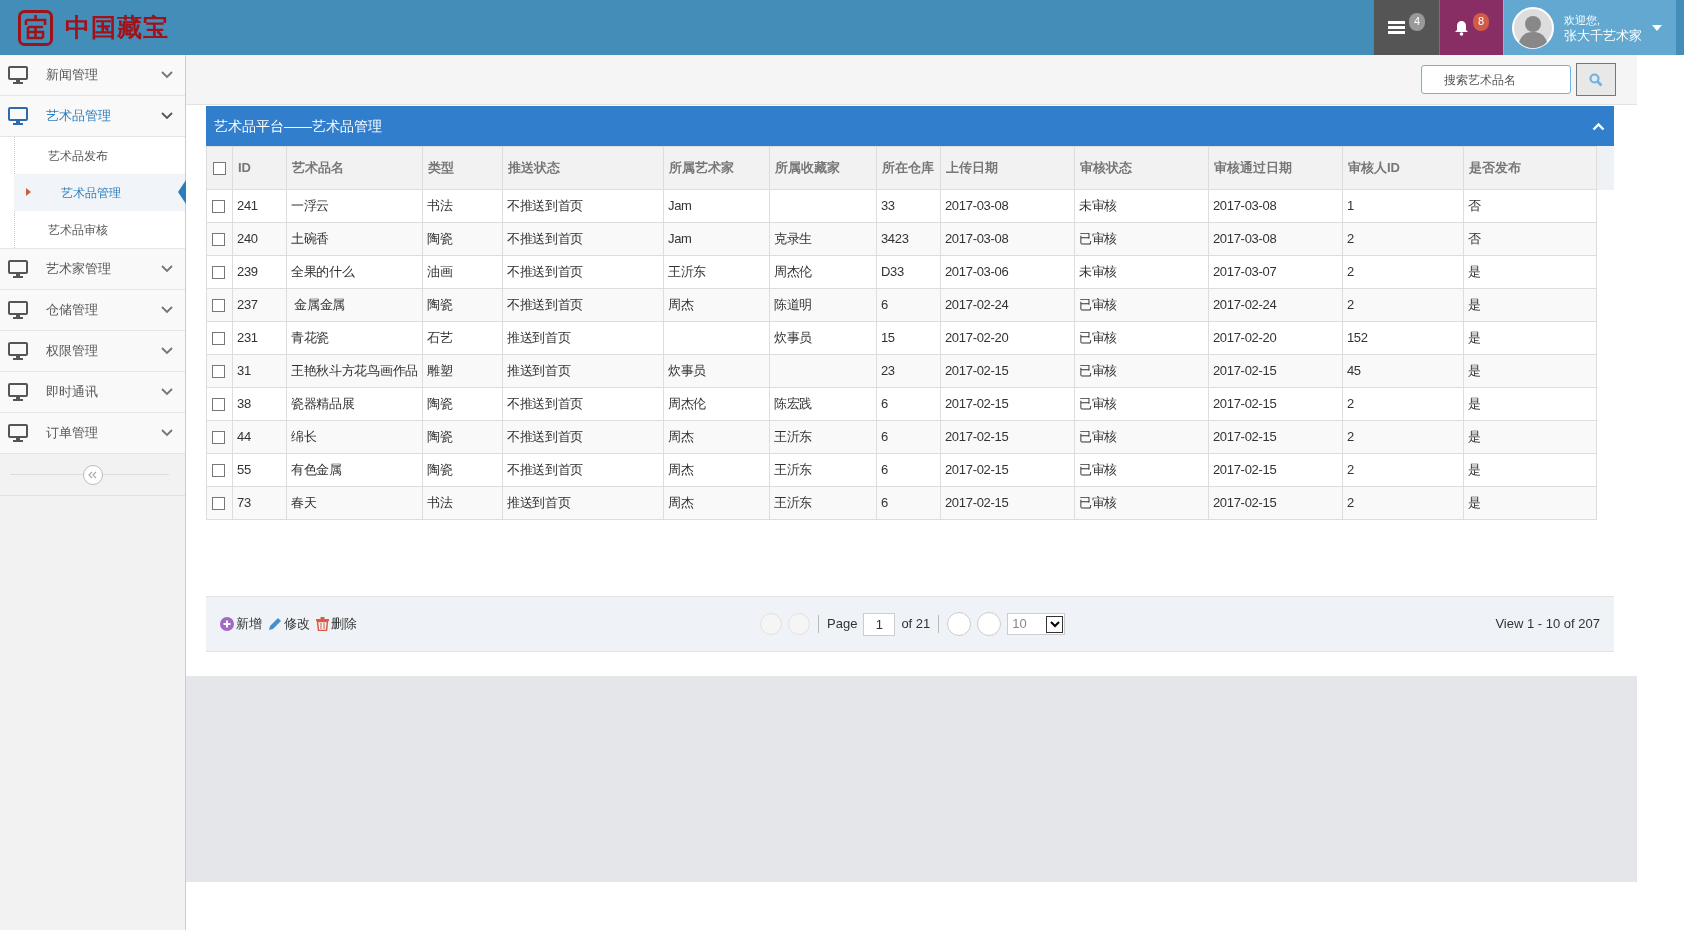  I want to click on table-cell: 45, so click(1353, 371).